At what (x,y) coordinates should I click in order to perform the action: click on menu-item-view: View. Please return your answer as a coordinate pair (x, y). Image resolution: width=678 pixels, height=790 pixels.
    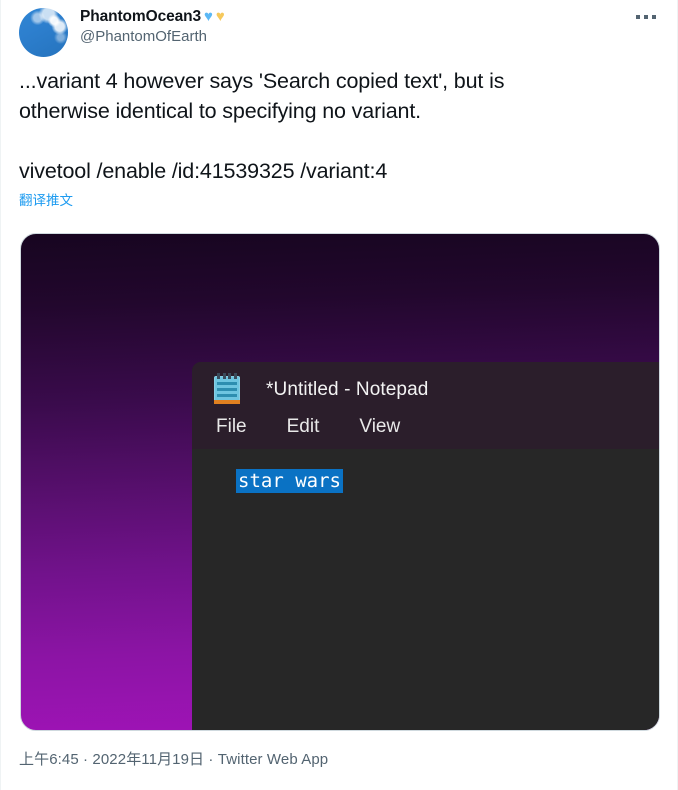
    Looking at the image, I should click on (379, 427).